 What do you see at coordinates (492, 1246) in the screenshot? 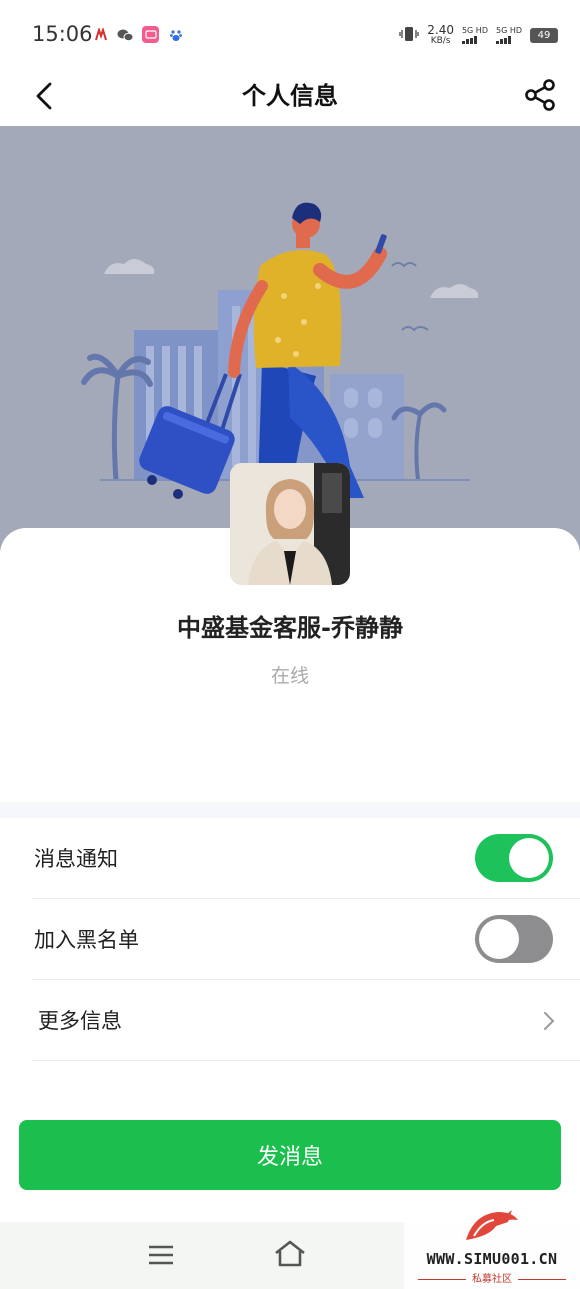
I see `watermark: WWW.SIMU001.CN 私募社区` at bounding box center [492, 1246].